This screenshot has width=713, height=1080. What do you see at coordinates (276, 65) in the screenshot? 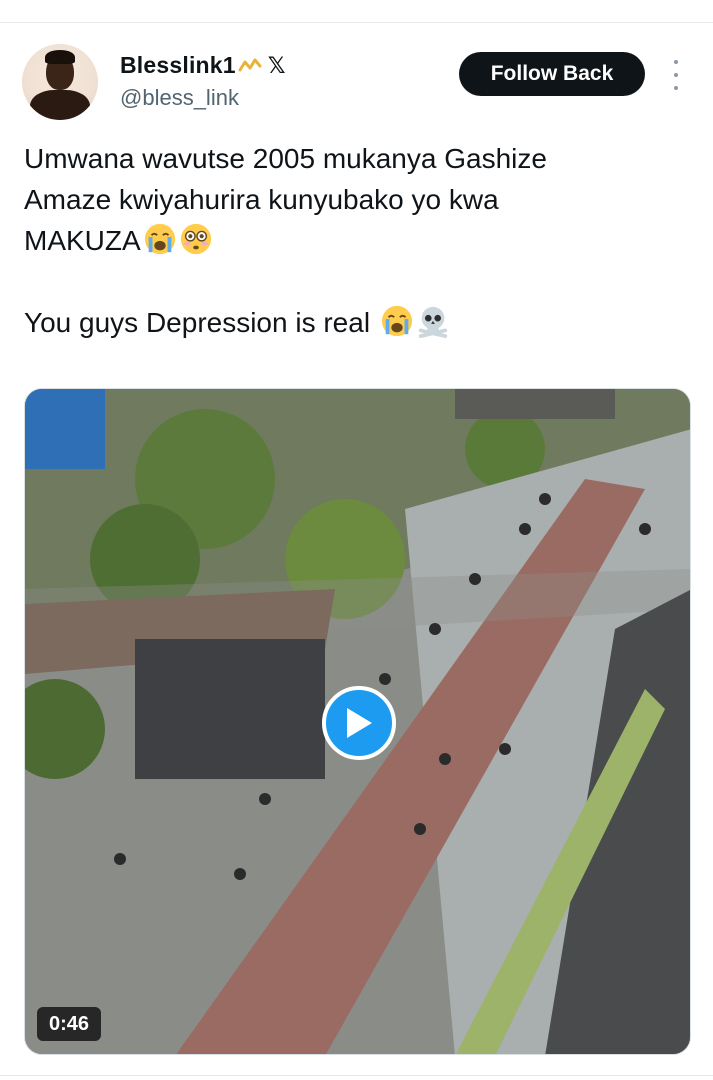
I see `x-logo-icon: 𝕏` at bounding box center [276, 65].